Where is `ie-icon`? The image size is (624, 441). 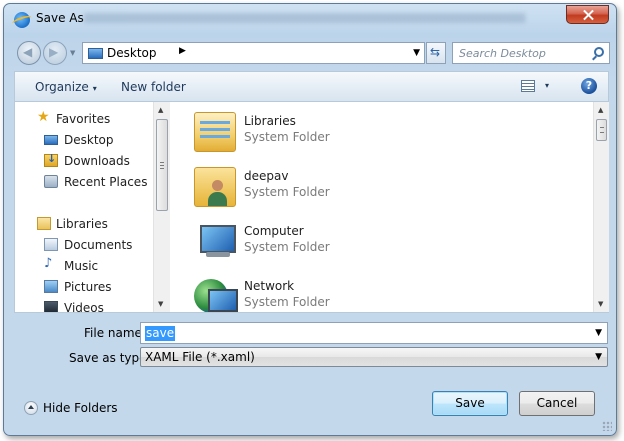 ie-icon is located at coordinates (22, 20).